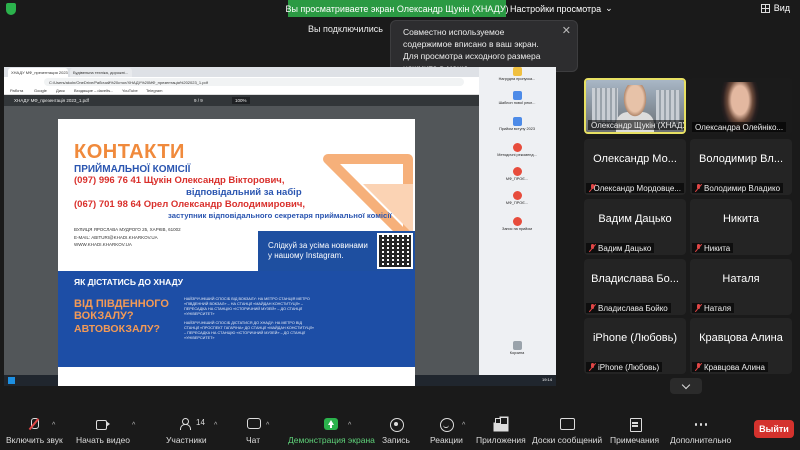 Image resolution: width=800 pixels, height=450 pixels. I want to click on pdf-page-indicator: 9 / 9, so click(198, 100).